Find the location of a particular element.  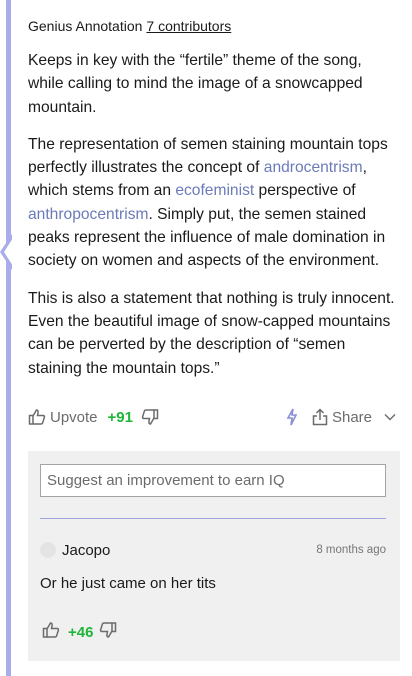

upvote-button: Upvote is located at coordinates (74, 417).